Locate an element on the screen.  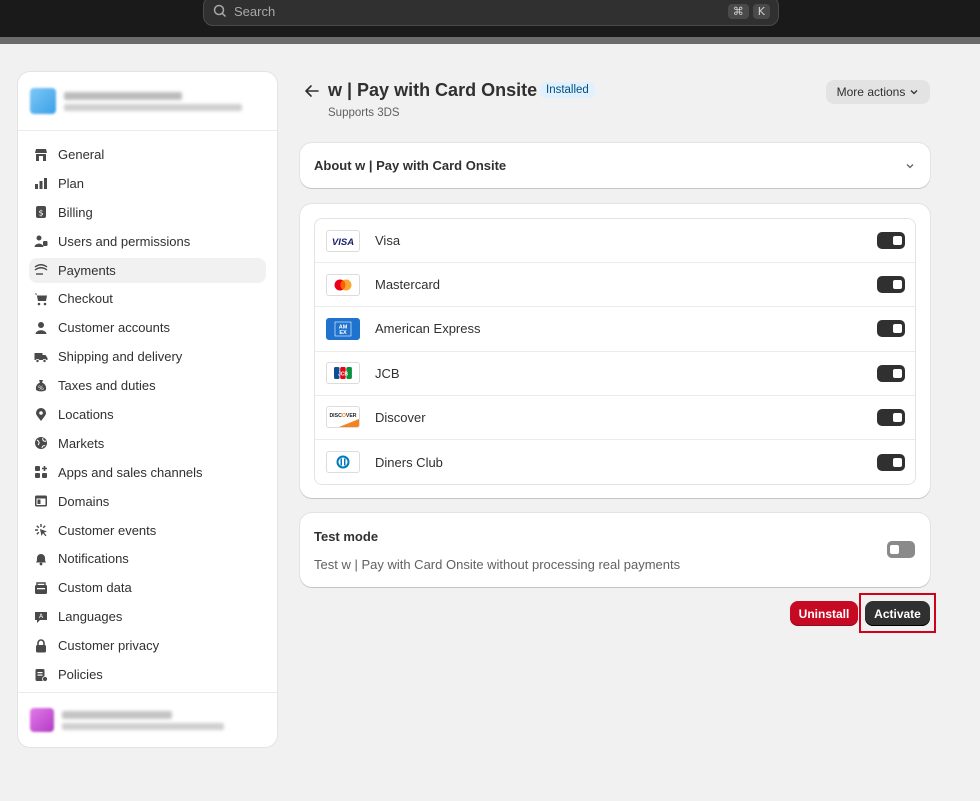
sidebar-item-customer-privacy: Customer privacy is located at coordinates (147, 645).